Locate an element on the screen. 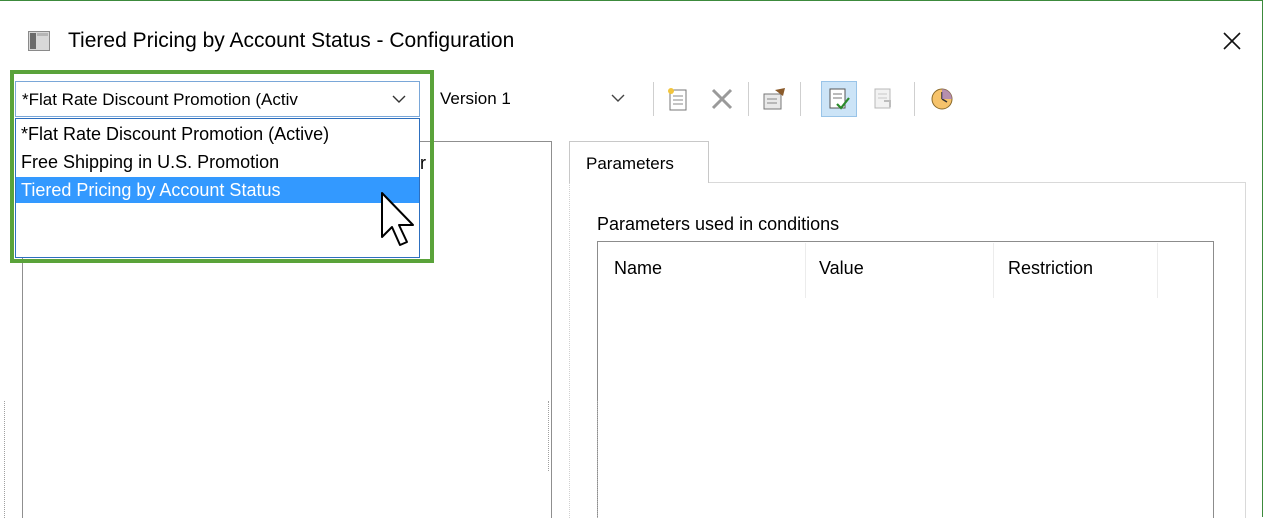 The image size is (1263, 518). tab-parameters: Parameters is located at coordinates (639, 162).